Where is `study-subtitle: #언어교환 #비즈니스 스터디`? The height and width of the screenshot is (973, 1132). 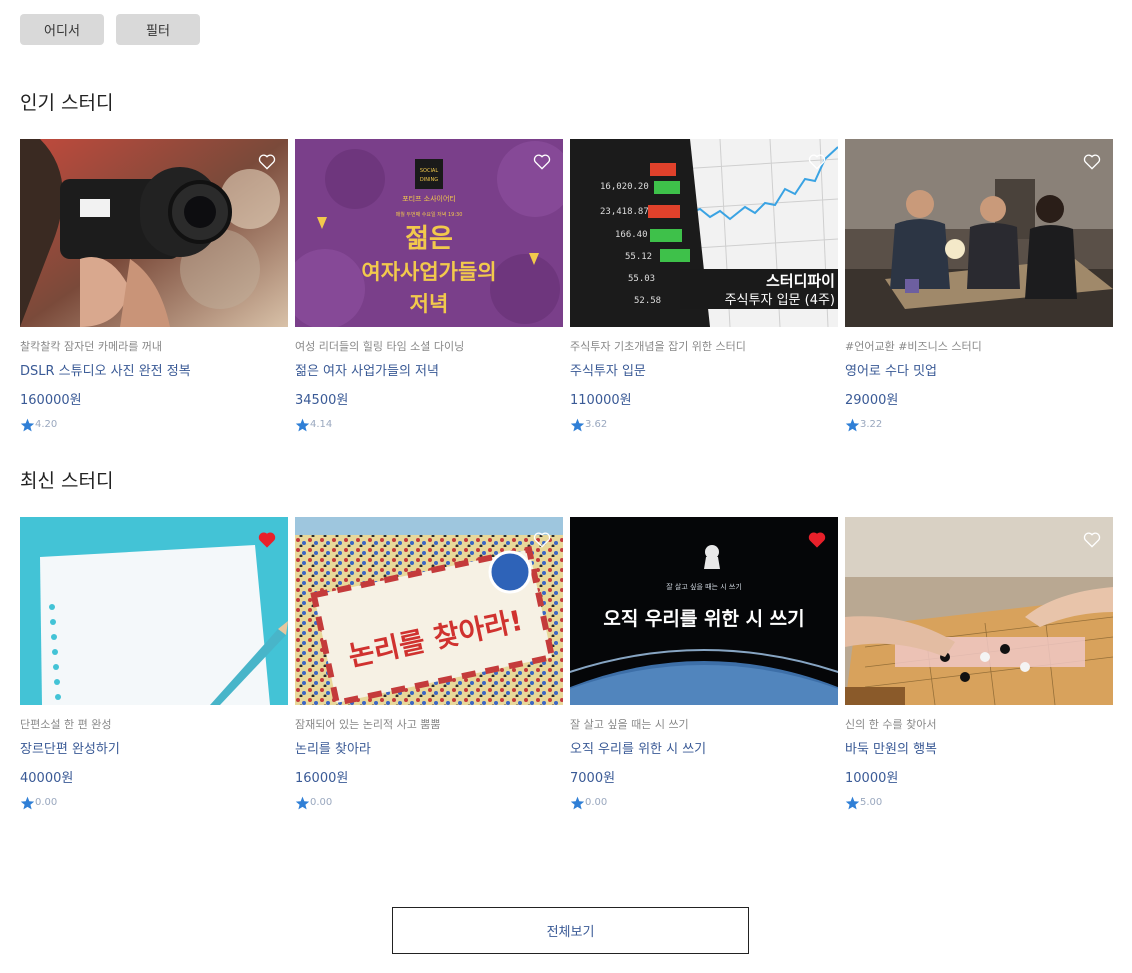 study-subtitle: #언어교환 #비즈니스 스터디 is located at coordinates (913, 346).